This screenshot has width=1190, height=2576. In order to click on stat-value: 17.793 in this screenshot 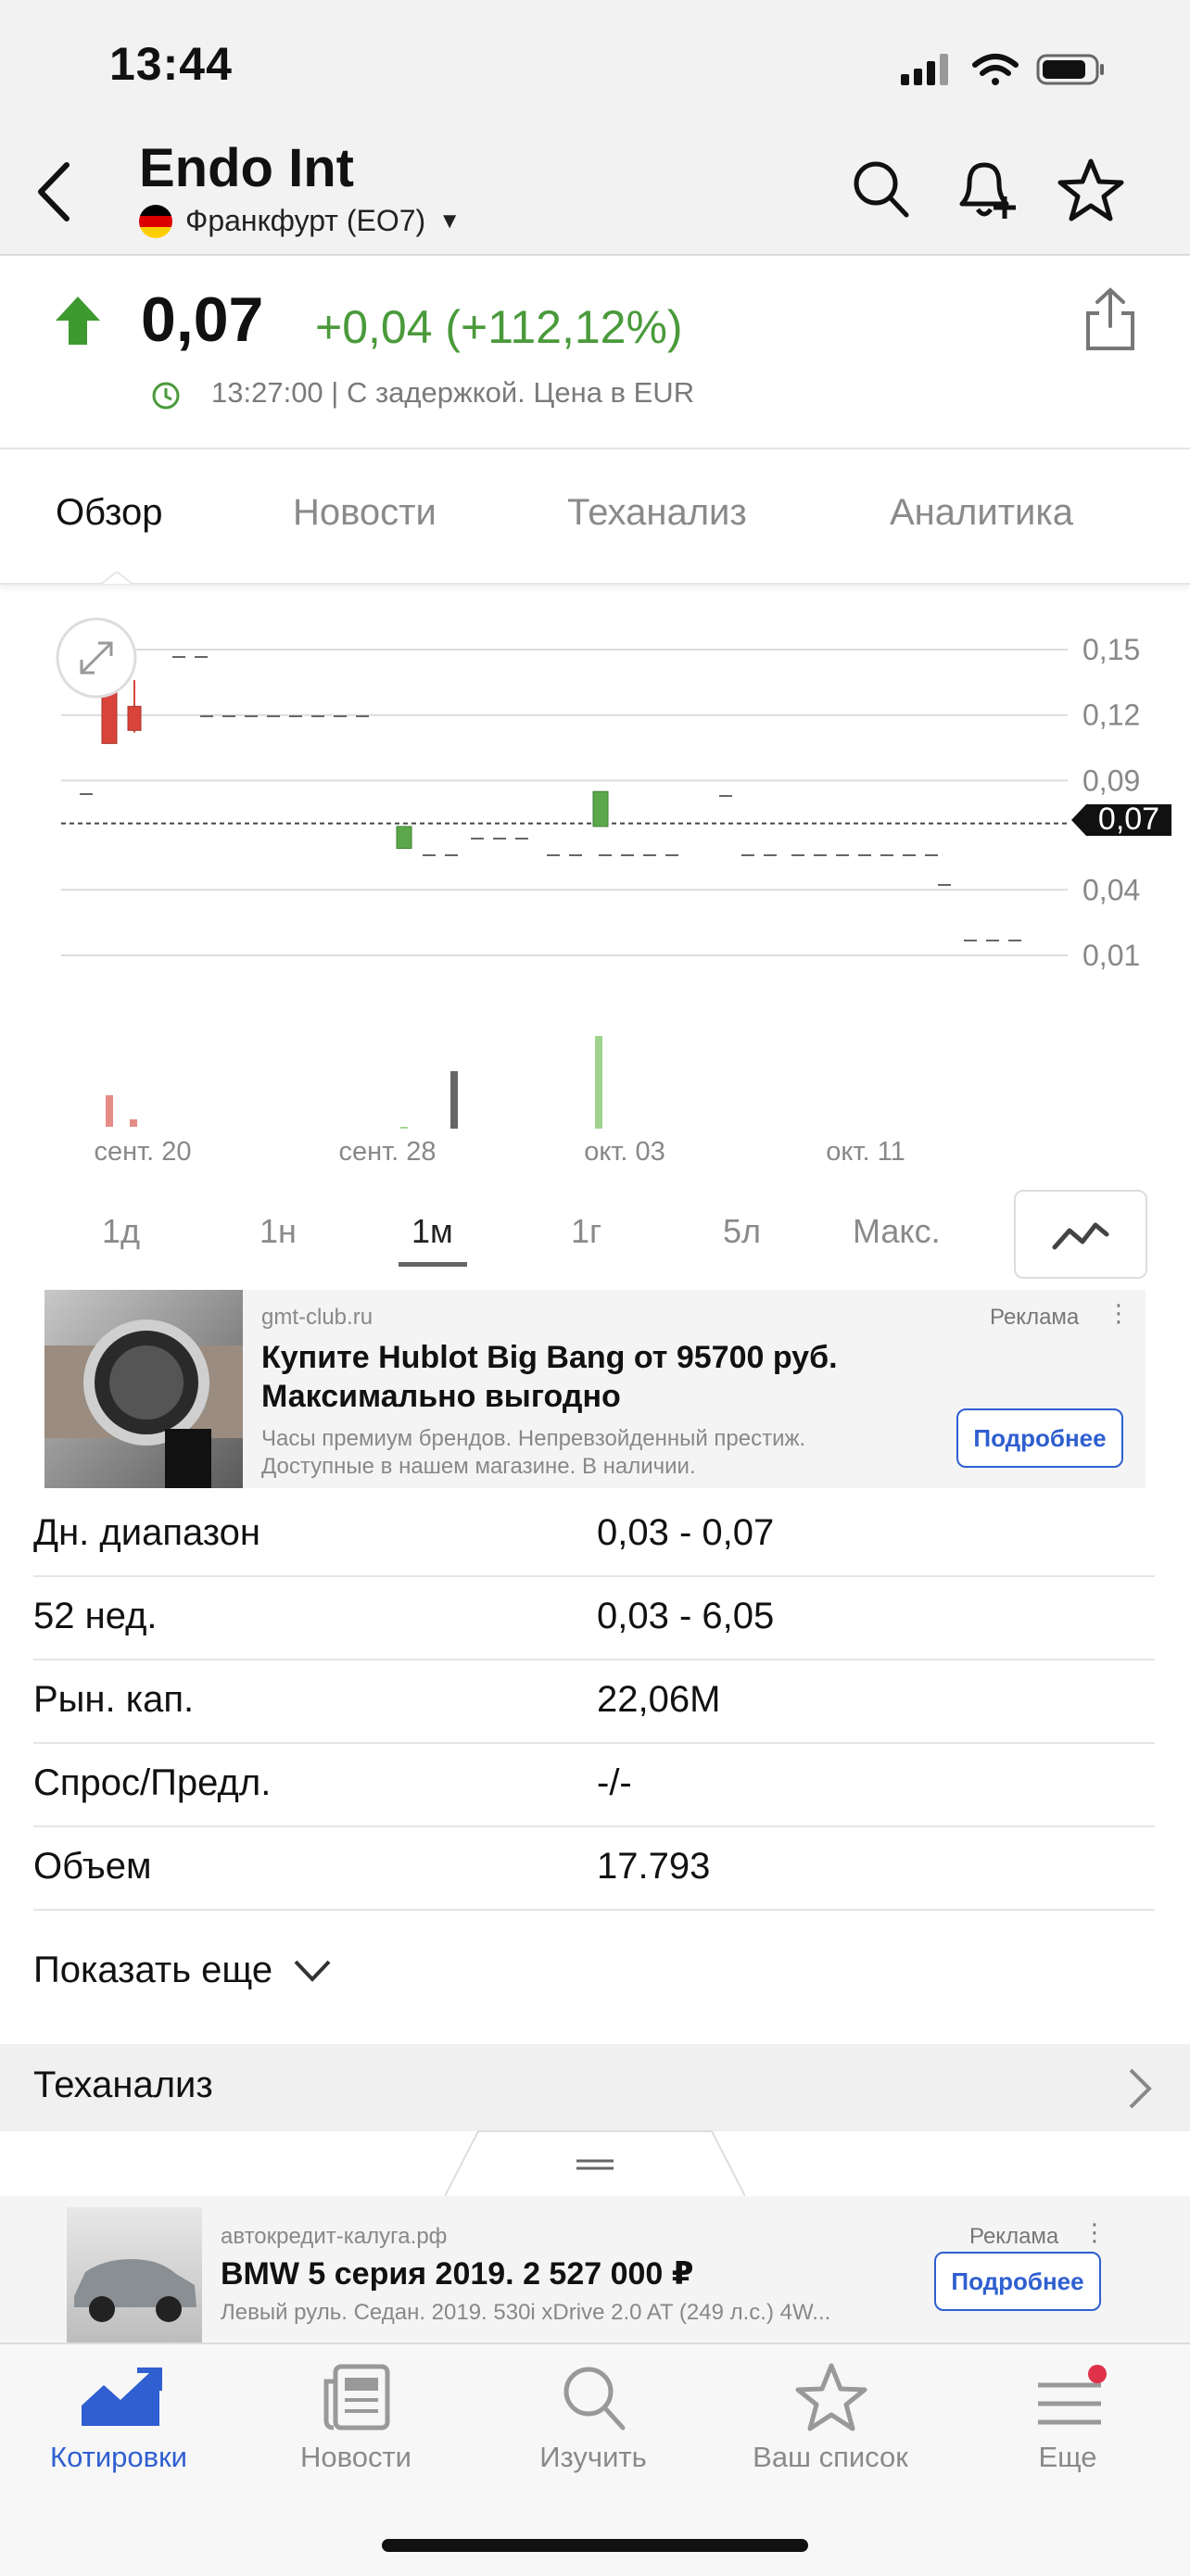, I will do `click(654, 1867)`.